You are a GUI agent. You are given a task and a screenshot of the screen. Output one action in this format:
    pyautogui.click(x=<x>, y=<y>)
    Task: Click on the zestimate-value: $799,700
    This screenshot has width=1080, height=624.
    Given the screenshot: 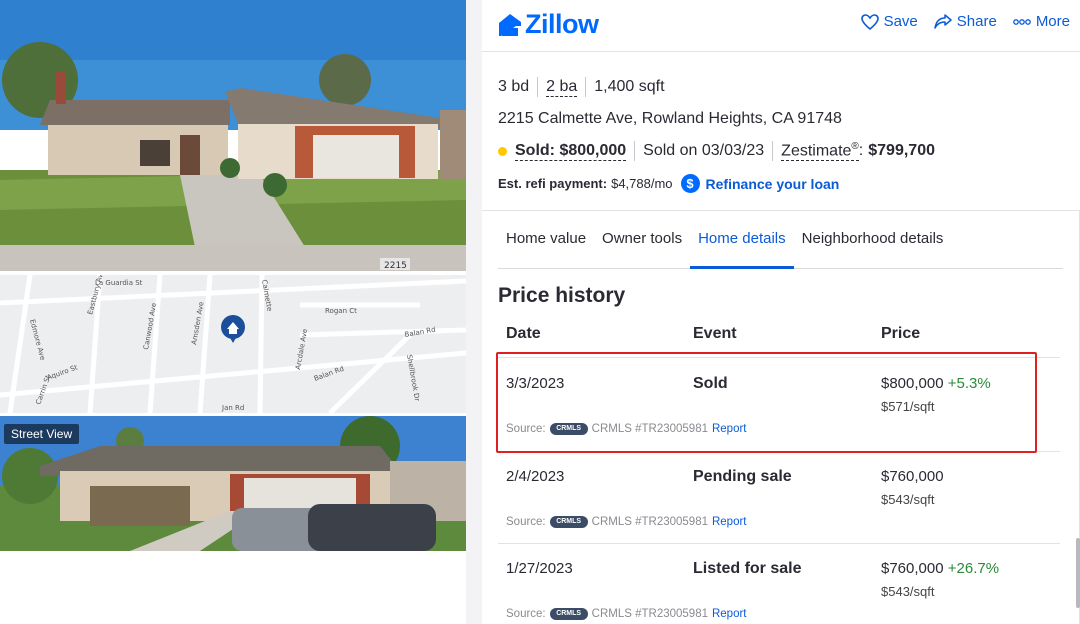 What is the action you would take?
    pyautogui.click(x=901, y=151)
    